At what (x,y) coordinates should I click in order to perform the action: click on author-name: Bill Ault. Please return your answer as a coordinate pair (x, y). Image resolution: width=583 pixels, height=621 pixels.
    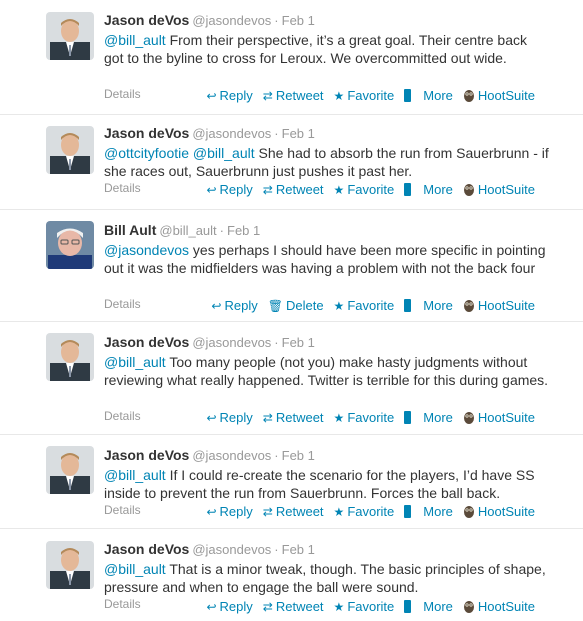
    Looking at the image, I should click on (130, 230).